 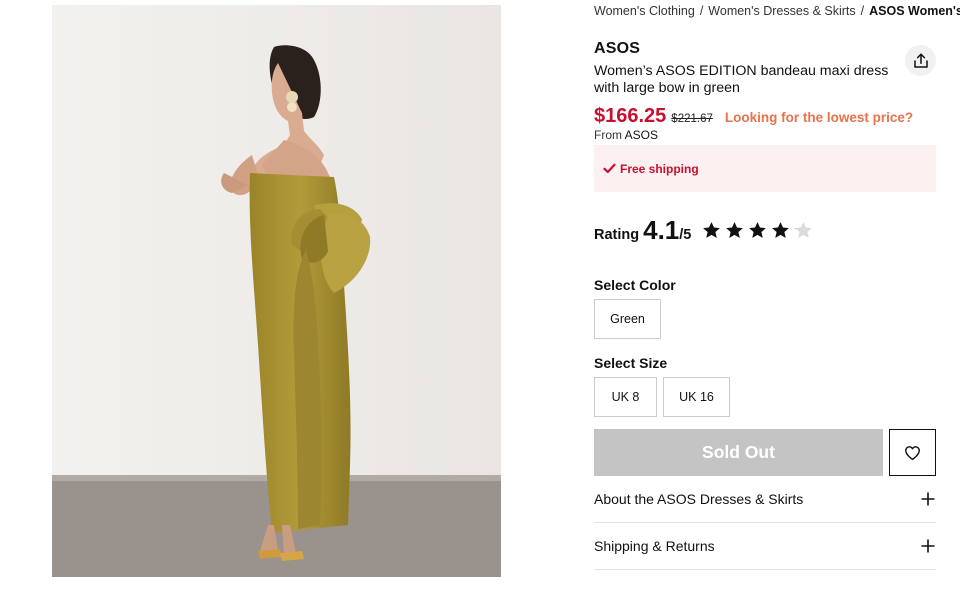 I want to click on current-price: $166.25, so click(x=630, y=116).